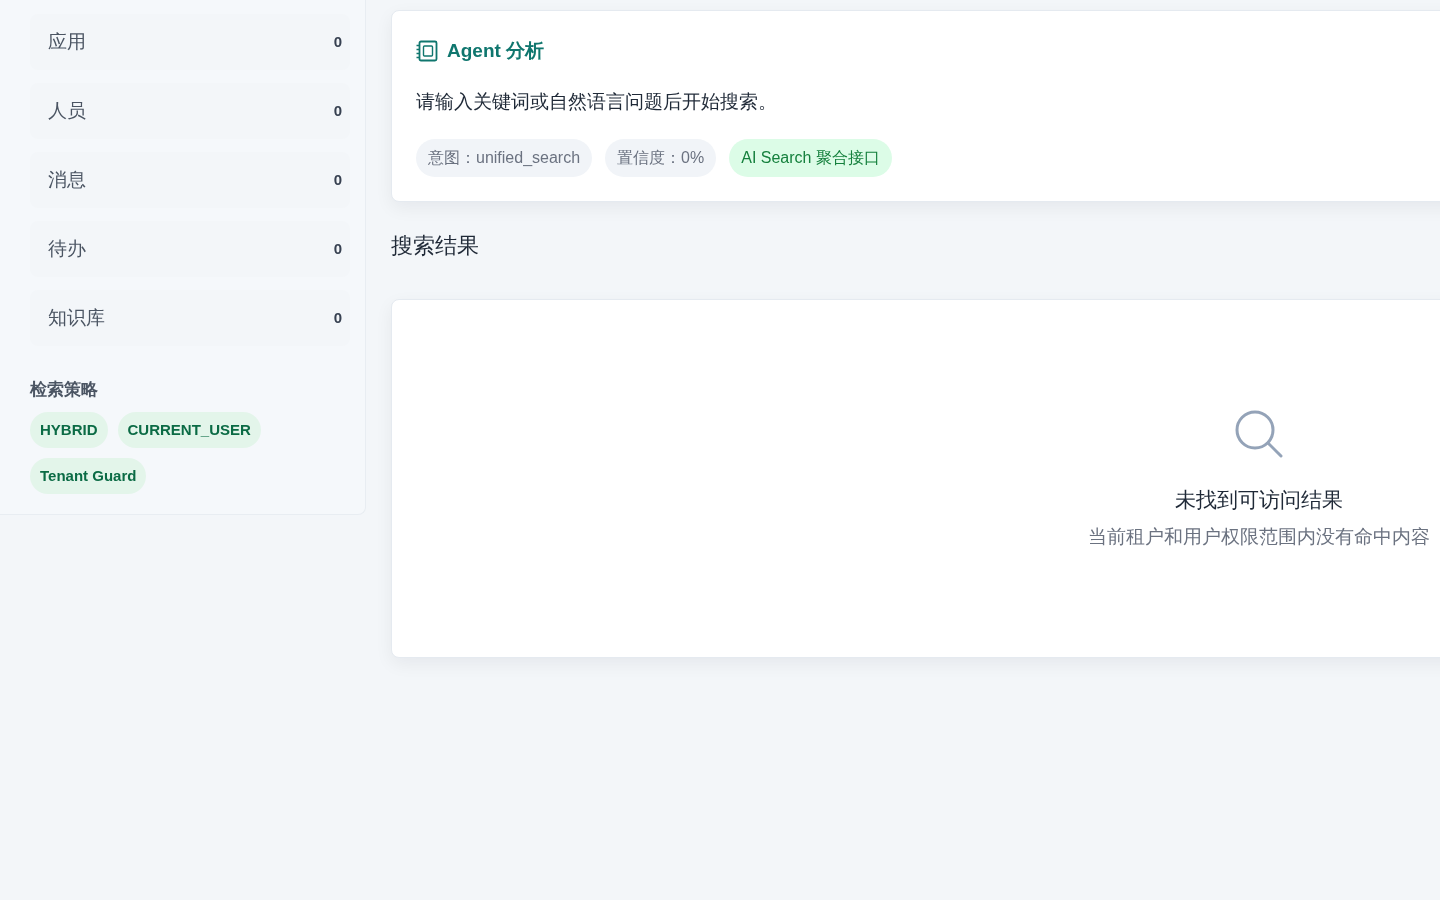 This screenshot has height=900, width=1440. I want to click on section-heading: 检索策略, so click(64, 390).